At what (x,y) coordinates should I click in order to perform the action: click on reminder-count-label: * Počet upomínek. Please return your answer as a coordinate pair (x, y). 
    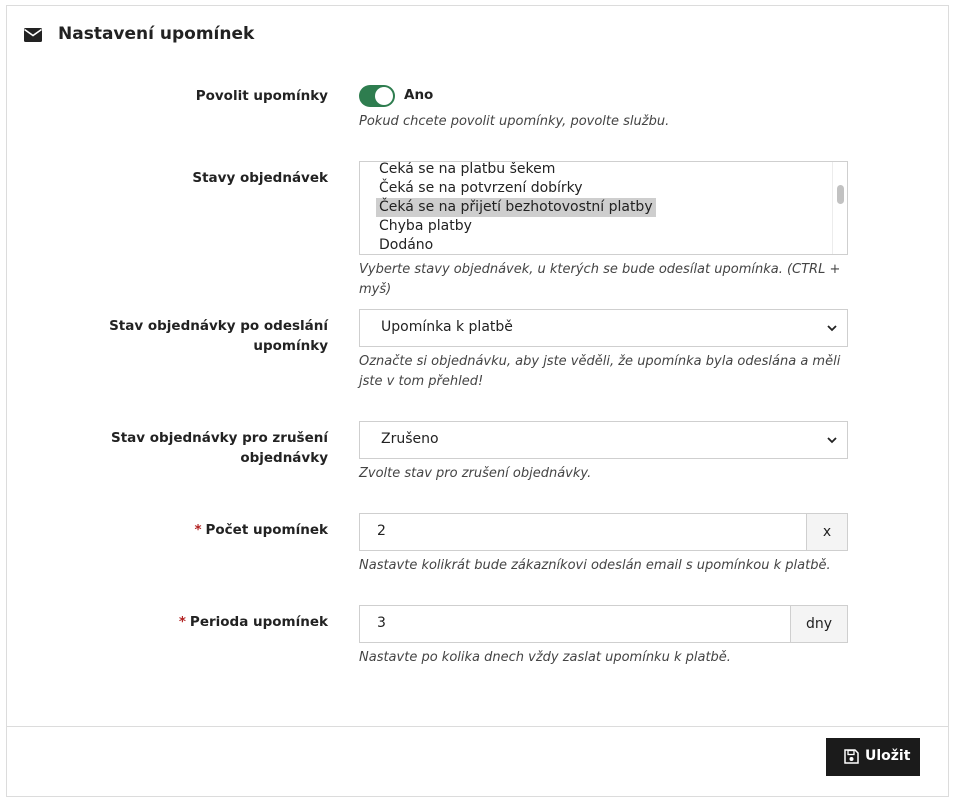
    Looking at the image, I should click on (213, 530).